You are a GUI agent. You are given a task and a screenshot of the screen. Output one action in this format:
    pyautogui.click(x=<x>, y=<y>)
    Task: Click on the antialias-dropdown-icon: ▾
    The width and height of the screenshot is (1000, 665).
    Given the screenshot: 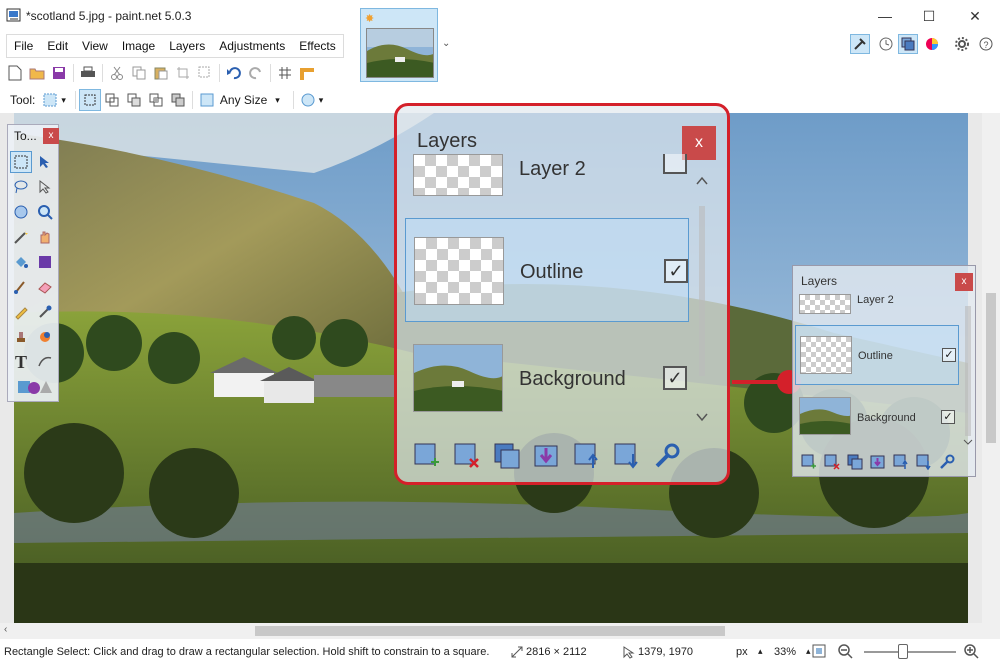 What is the action you would take?
    pyautogui.click(x=321, y=100)
    